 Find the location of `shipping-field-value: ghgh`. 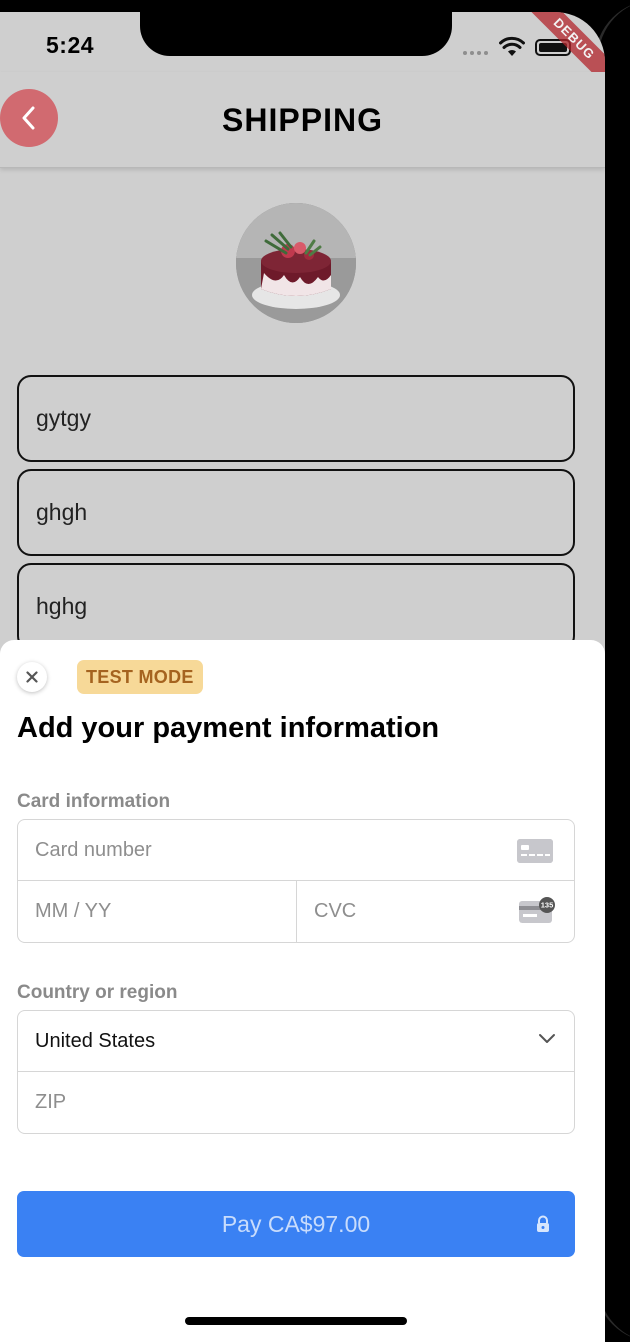

shipping-field-value: ghgh is located at coordinates (62, 512).